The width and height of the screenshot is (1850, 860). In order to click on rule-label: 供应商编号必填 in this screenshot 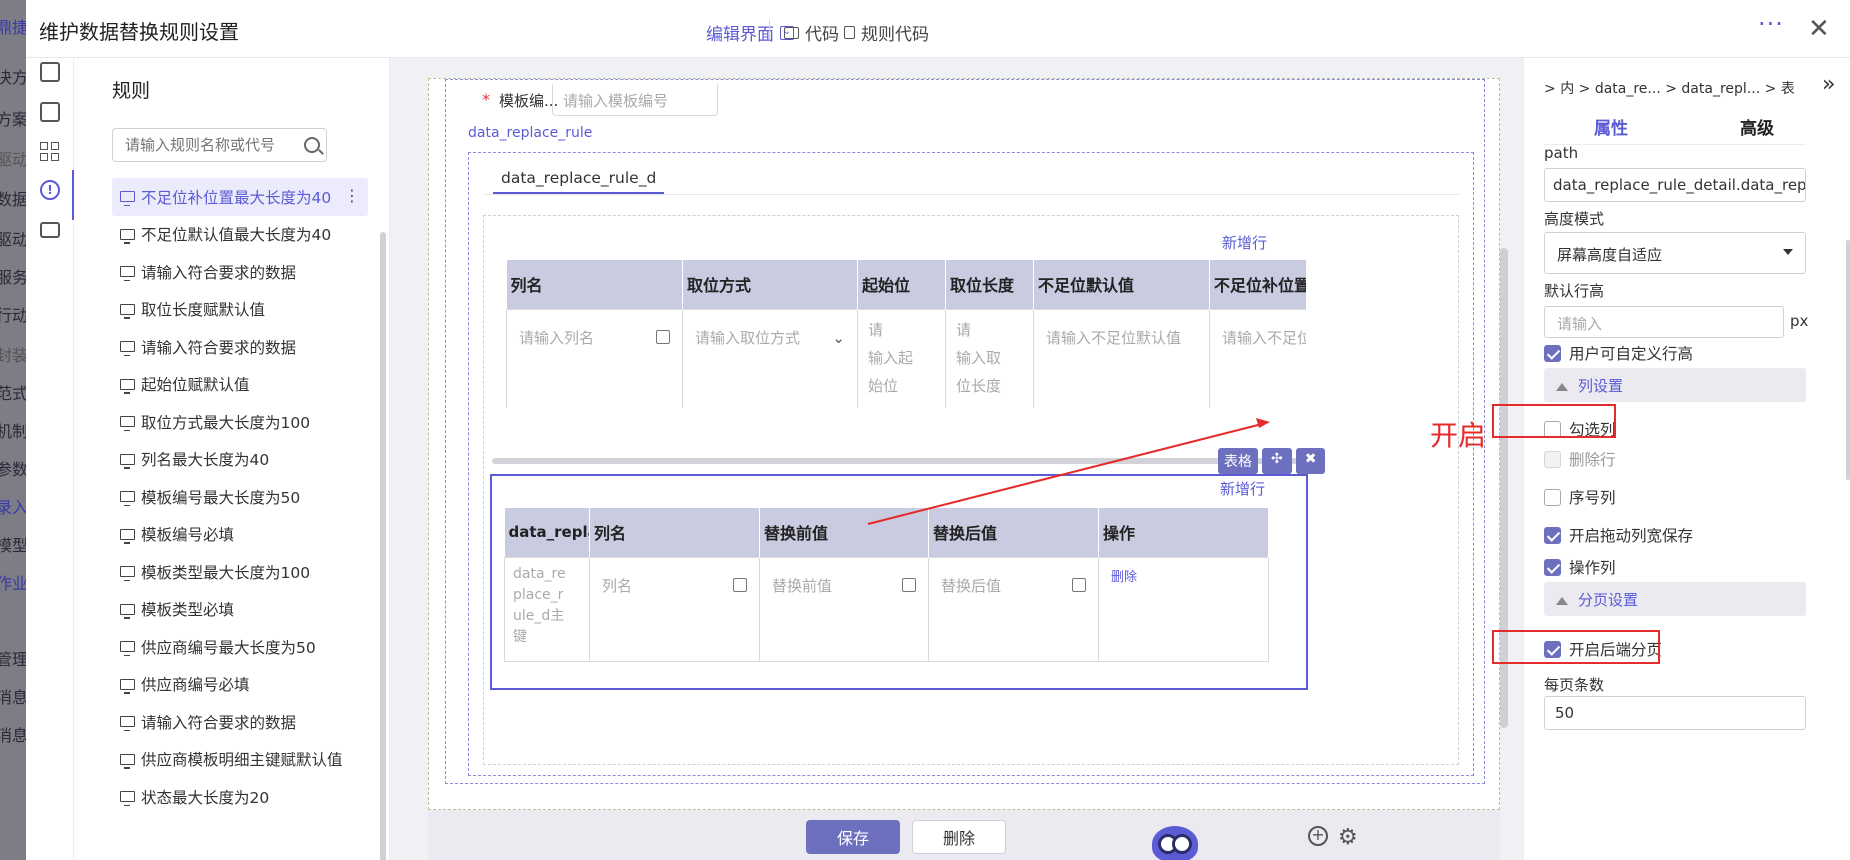, I will do `click(195, 685)`.